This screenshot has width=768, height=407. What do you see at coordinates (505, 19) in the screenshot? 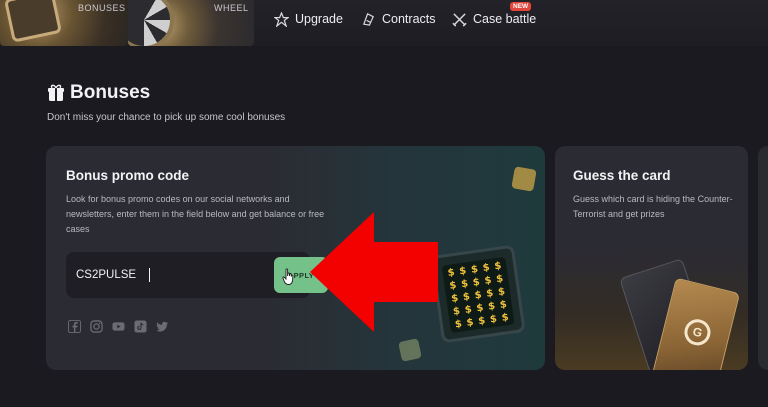
I see `nav-item-case-battle-label: Case battle` at bounding box center [505, 19].